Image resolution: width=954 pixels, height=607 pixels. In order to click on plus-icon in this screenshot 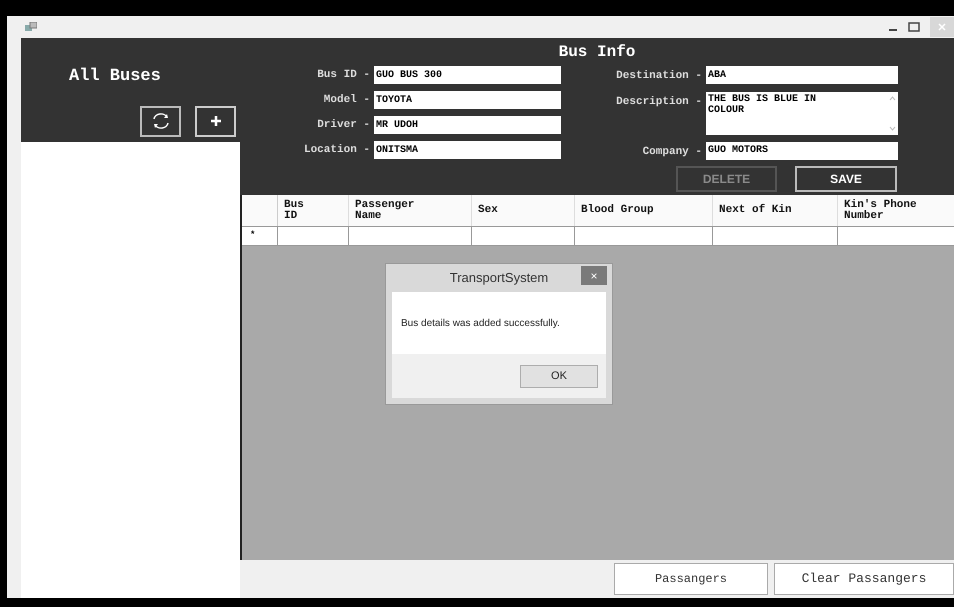, I will do `click(216, 121)`.